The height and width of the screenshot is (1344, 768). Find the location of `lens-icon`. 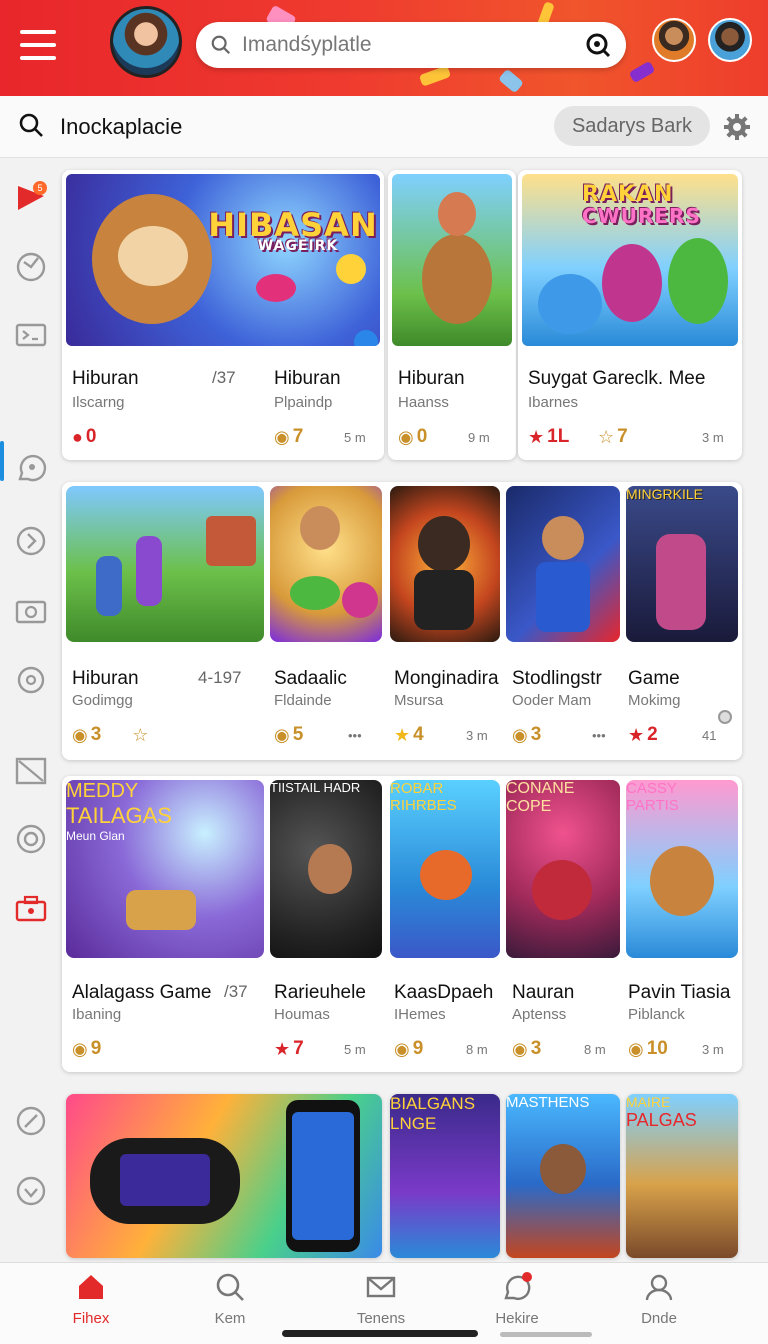

lens-icon is located at coordinates (598, 45).